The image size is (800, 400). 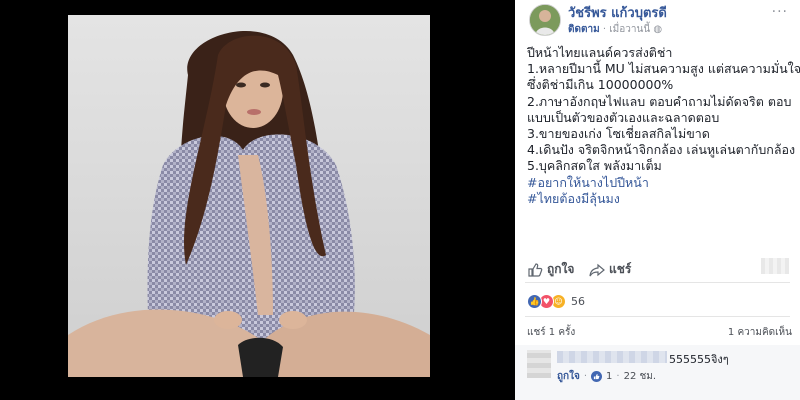 I want to click on reactions-summary: 👍 ♥ ☺ 56, so click(x=556, y=301).